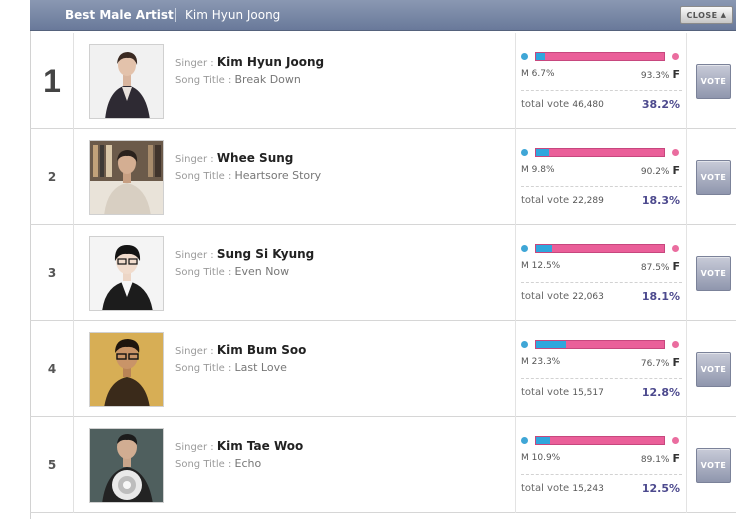 This screenshot has height=519, width=736. Describe the element at coordinates (660, 488) in the screenshot. I see `vote-share: 12.5%` at that location.